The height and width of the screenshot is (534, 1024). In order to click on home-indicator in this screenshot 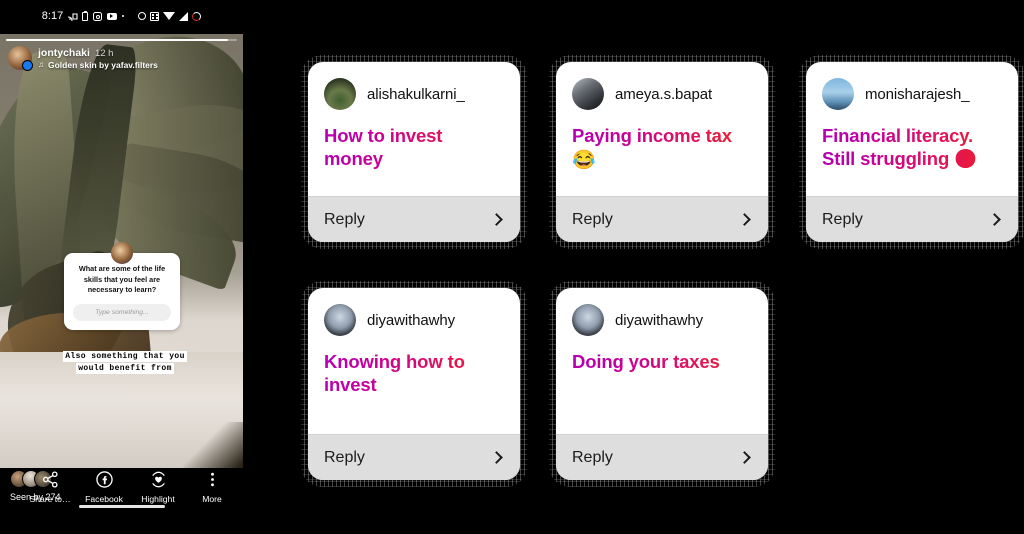, I will do `click(121, 506)`.